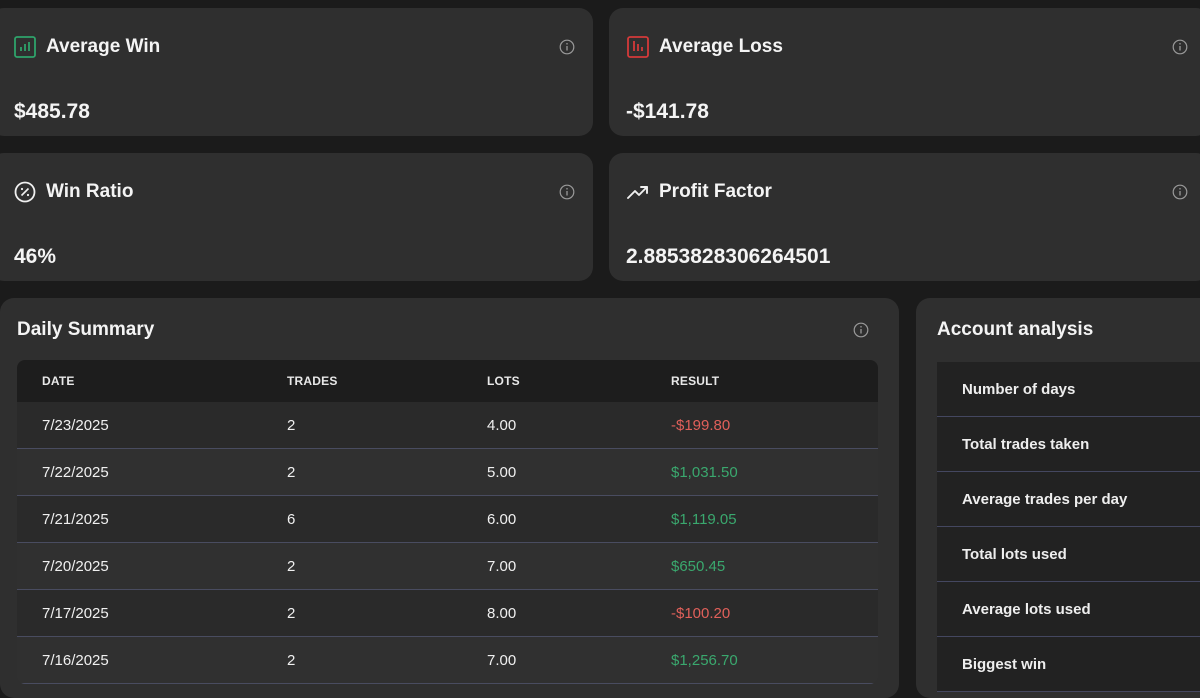 This screenshot has height=698, width=1200. What do you see at coordinates (447, 425) in the screenshot?
I see `table-row: 7/23/2025 2 4.00 -$199.80` at bounding box center [447, 425].